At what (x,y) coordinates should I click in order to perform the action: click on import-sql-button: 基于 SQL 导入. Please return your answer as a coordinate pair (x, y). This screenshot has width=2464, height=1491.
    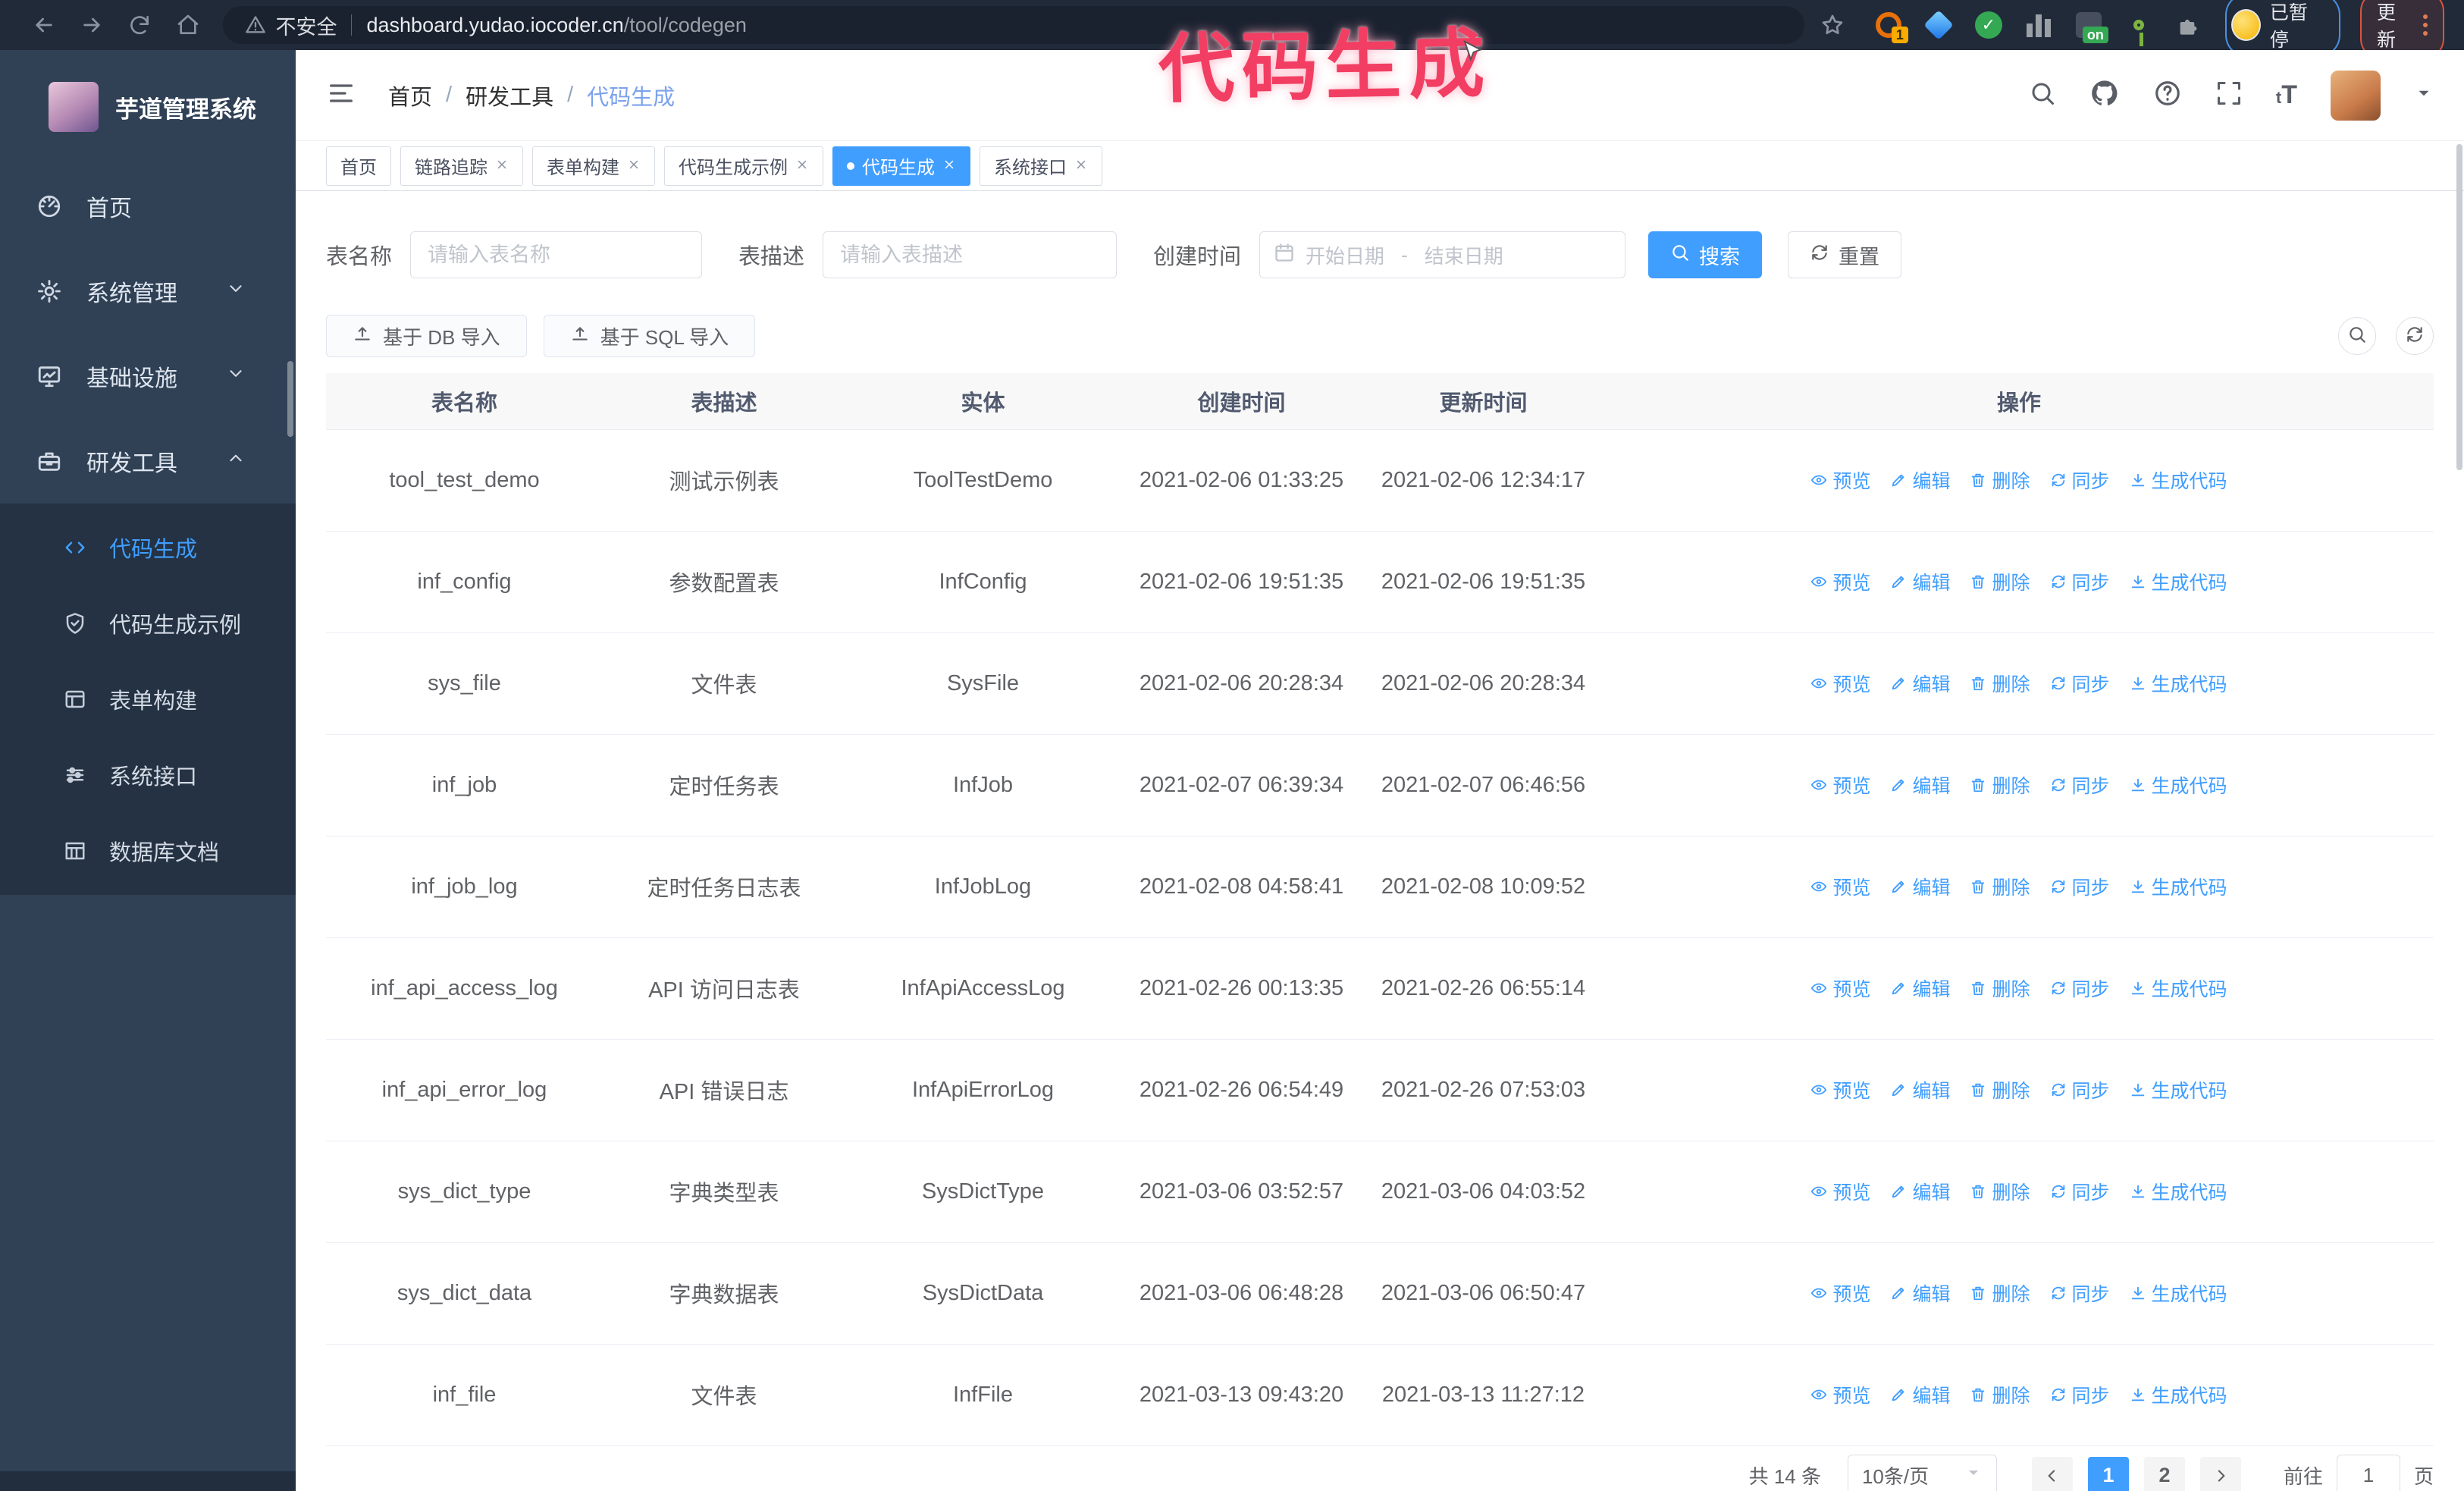
    Looking at the image, I should click on (649, 336).